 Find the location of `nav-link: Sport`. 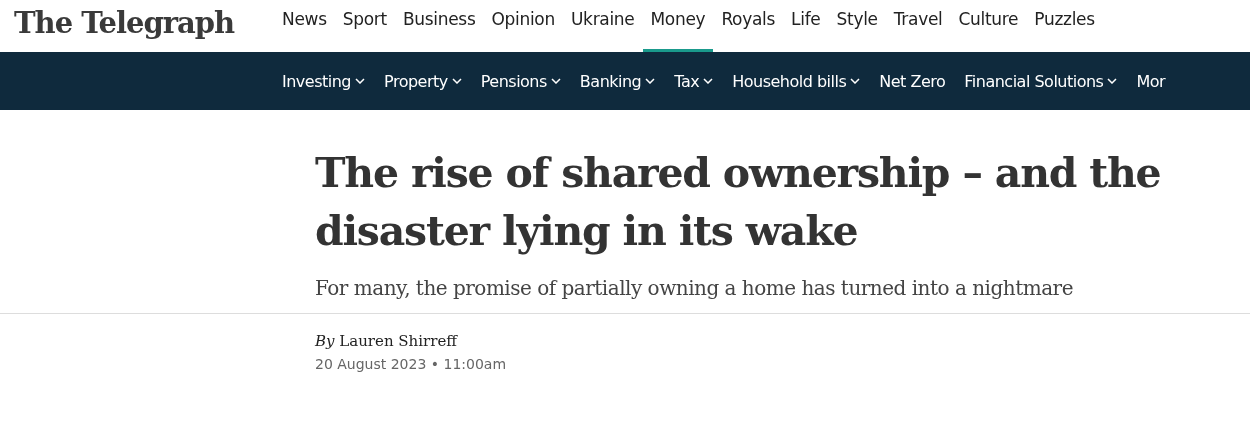

nav-link: Sport is located at coordinates (364, 26).